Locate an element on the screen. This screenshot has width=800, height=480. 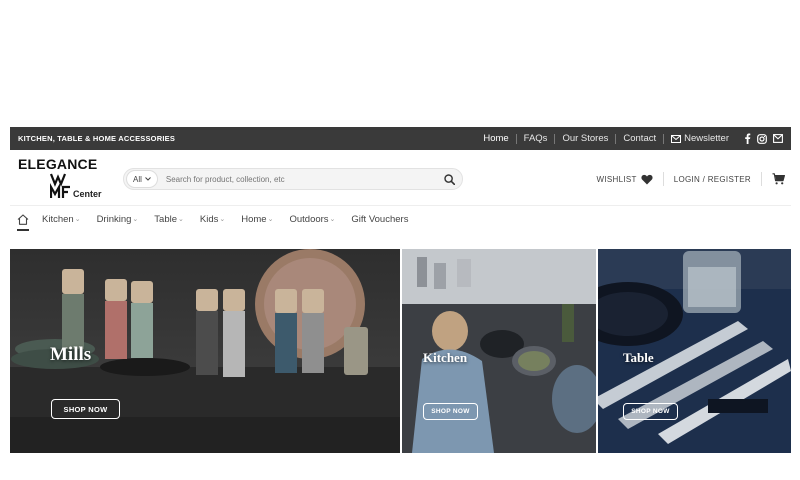
shop-now-button-table: SHOP NOW is located at coordinates (650, 411).